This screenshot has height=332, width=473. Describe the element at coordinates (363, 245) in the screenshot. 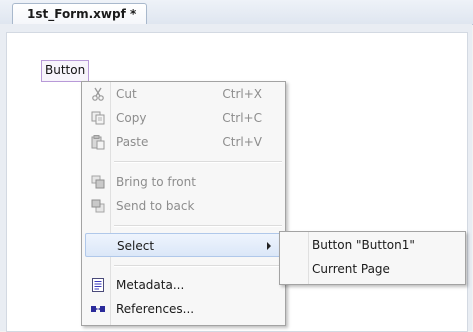

I see `submenu-item-label: Button "Button1"` at that location.